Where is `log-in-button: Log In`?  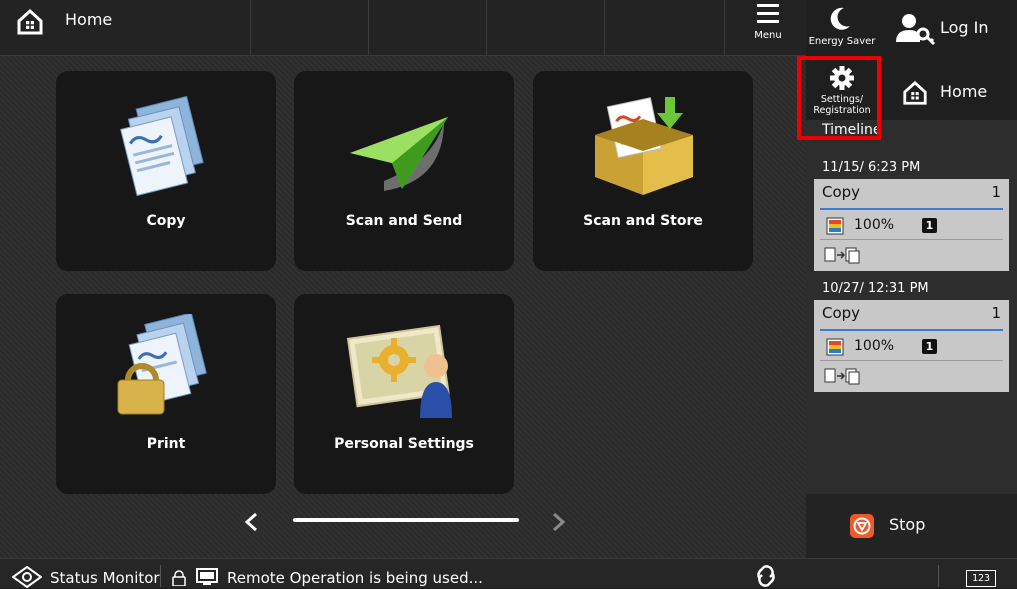 log-in-button: Log In is located at coordinates (947, 29).